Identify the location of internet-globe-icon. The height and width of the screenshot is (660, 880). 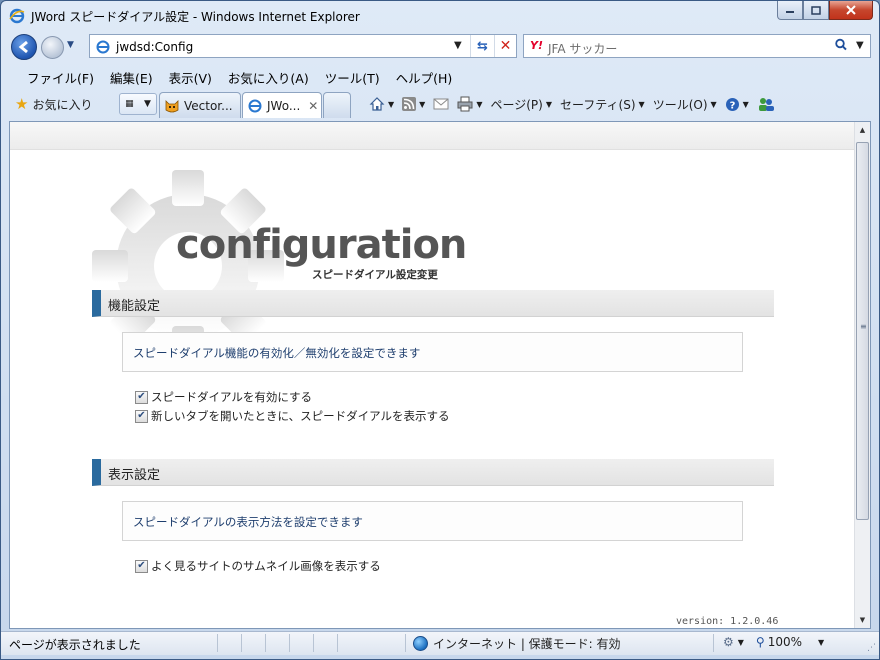
(420, 643).